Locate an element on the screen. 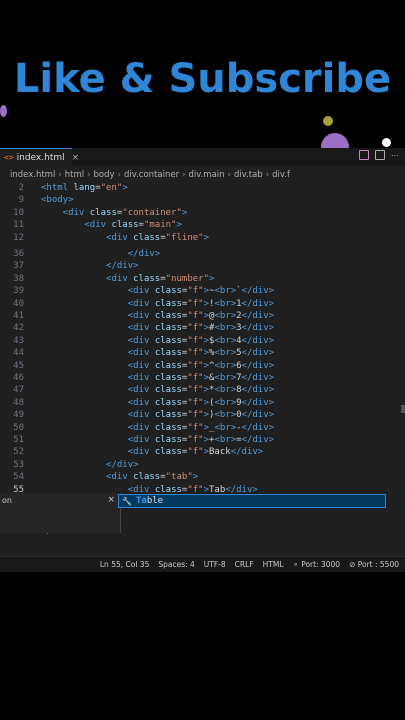 The image size is (405, 720). line-number: 43 is located at coordinates (18, 340).